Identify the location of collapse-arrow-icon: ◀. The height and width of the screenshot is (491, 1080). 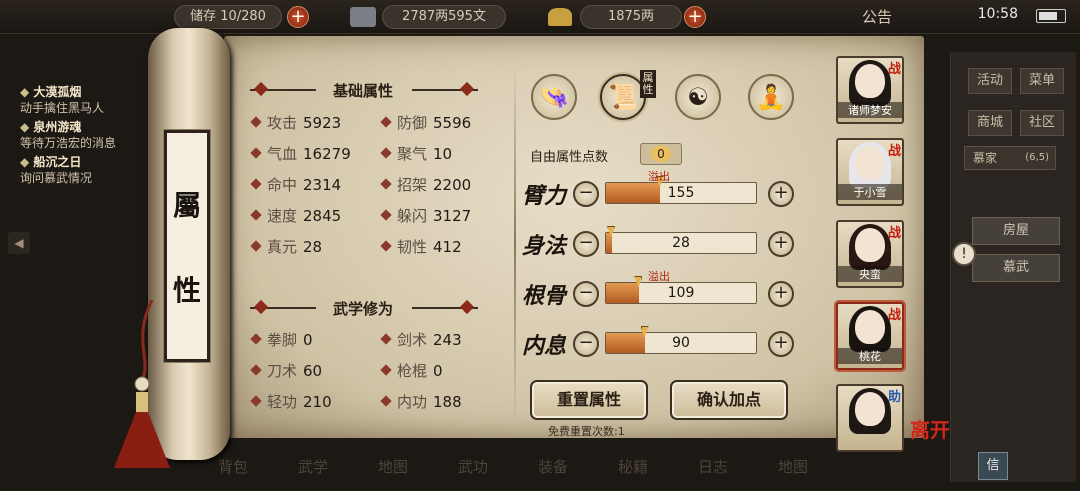
(19, 243).